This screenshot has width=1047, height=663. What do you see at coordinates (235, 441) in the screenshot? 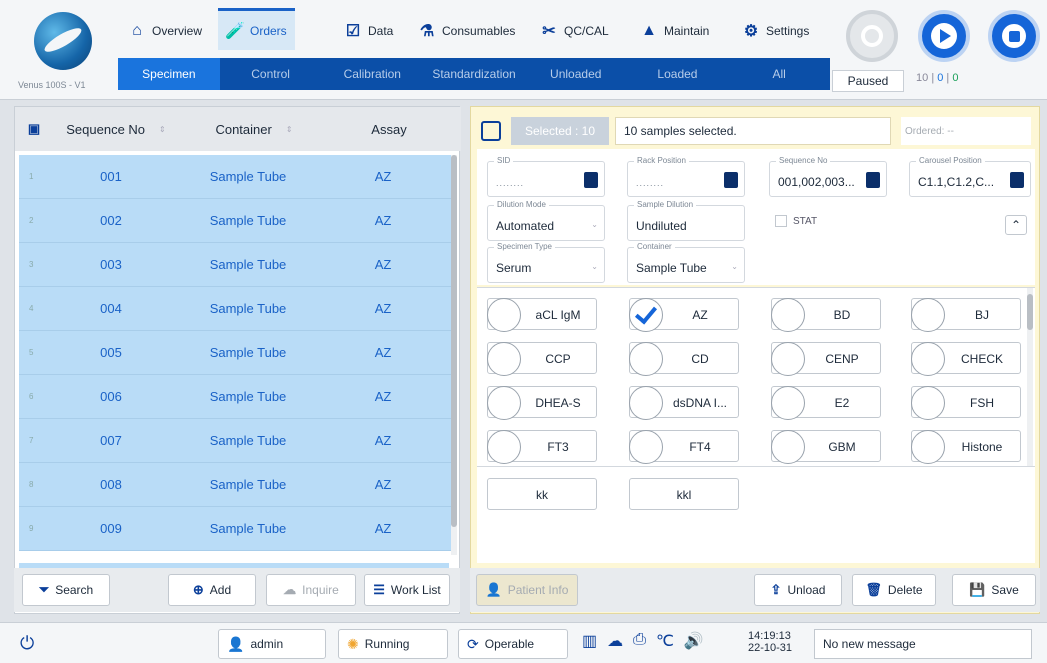
I see `table-row: 7 007 Sample Tube AZ` at bounding box center [235, 441].